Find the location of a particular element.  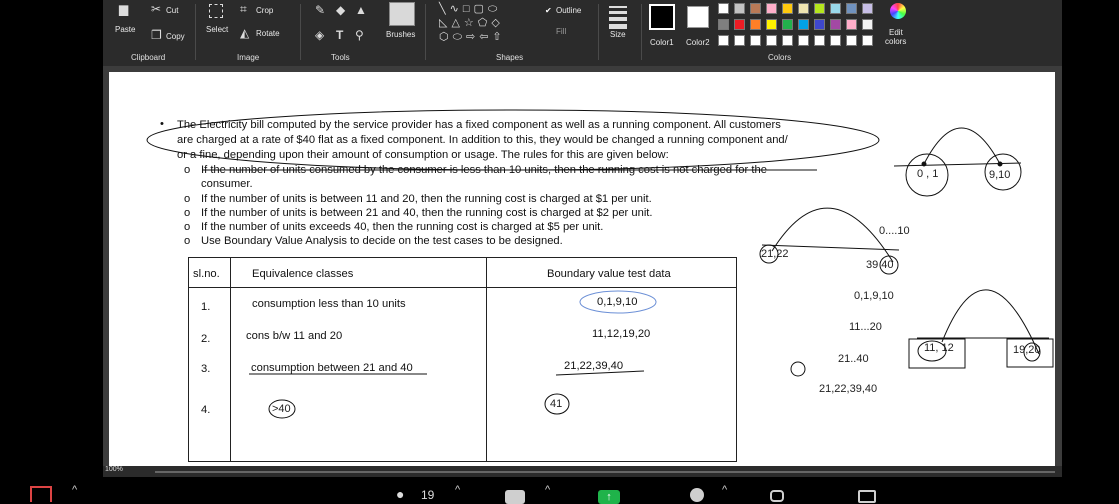

shapes-gallery-row2: ◺△☆⬠◇ is located at coordinates (471, 23).